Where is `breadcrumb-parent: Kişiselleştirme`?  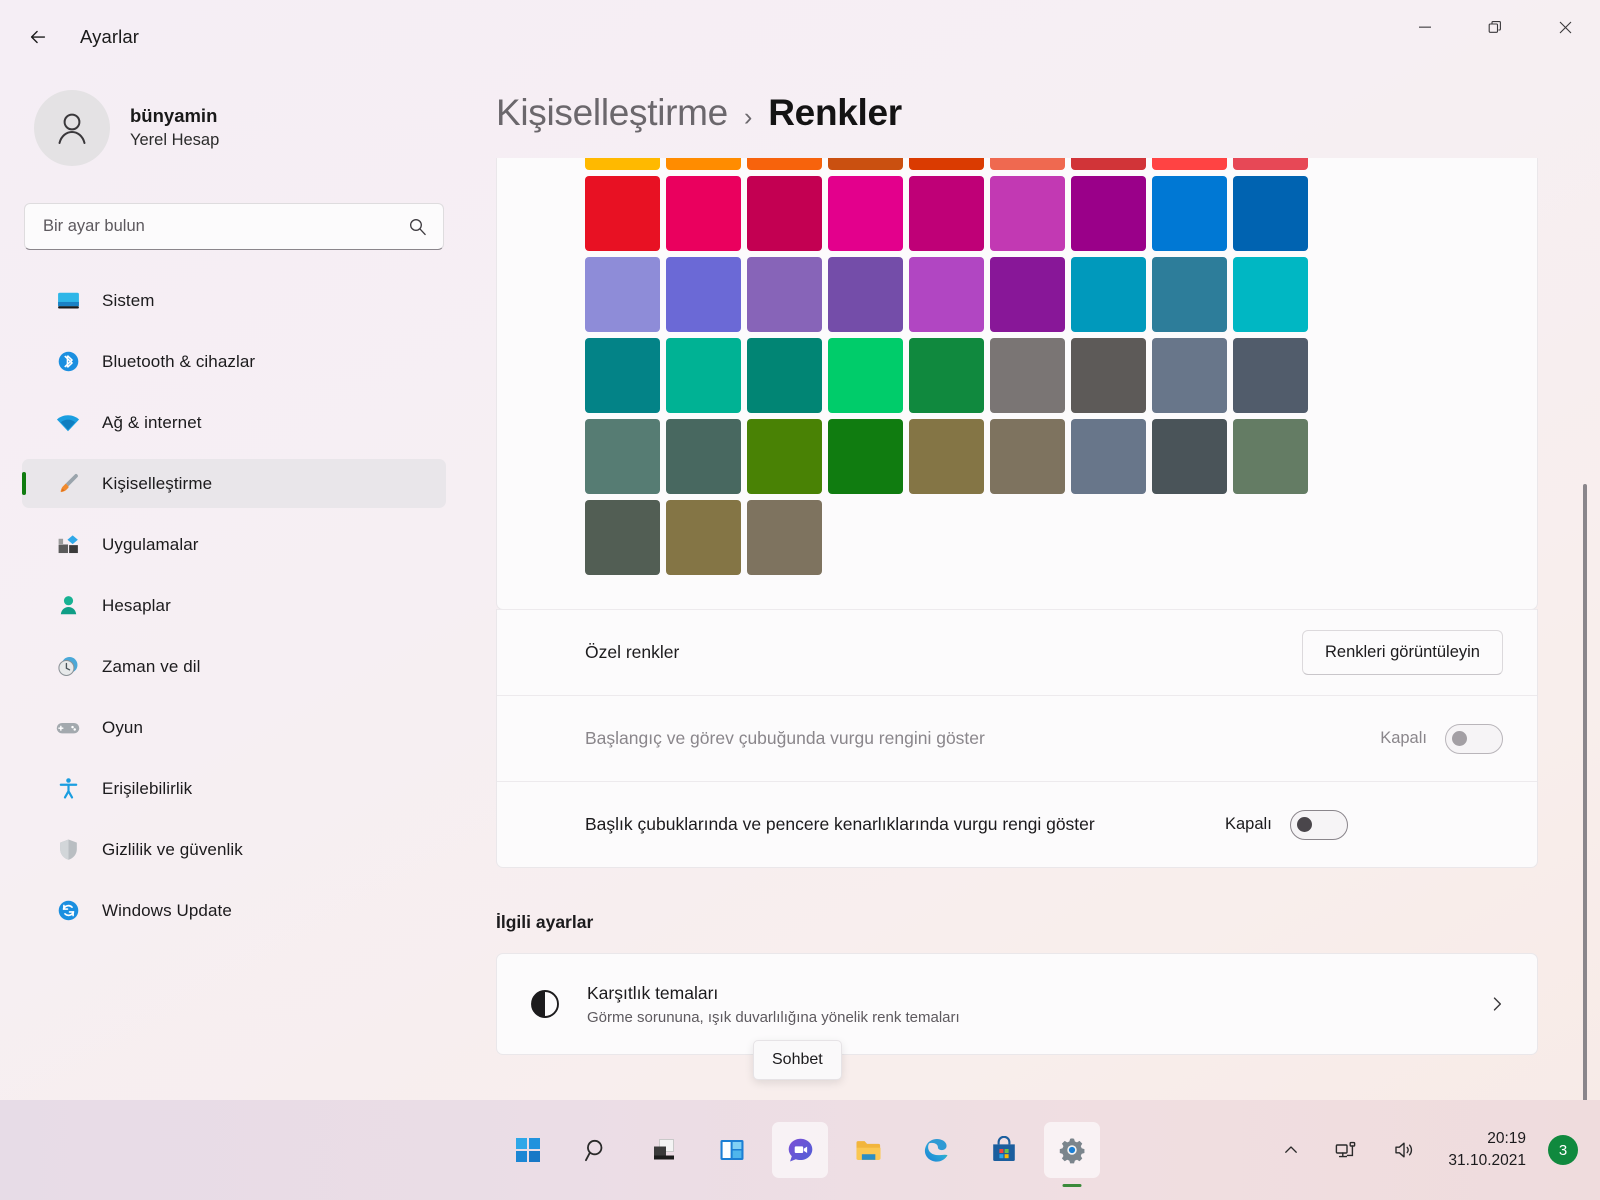
breadcrumb-parent: Kişiselleştirme is located at coordinates (612, 113).